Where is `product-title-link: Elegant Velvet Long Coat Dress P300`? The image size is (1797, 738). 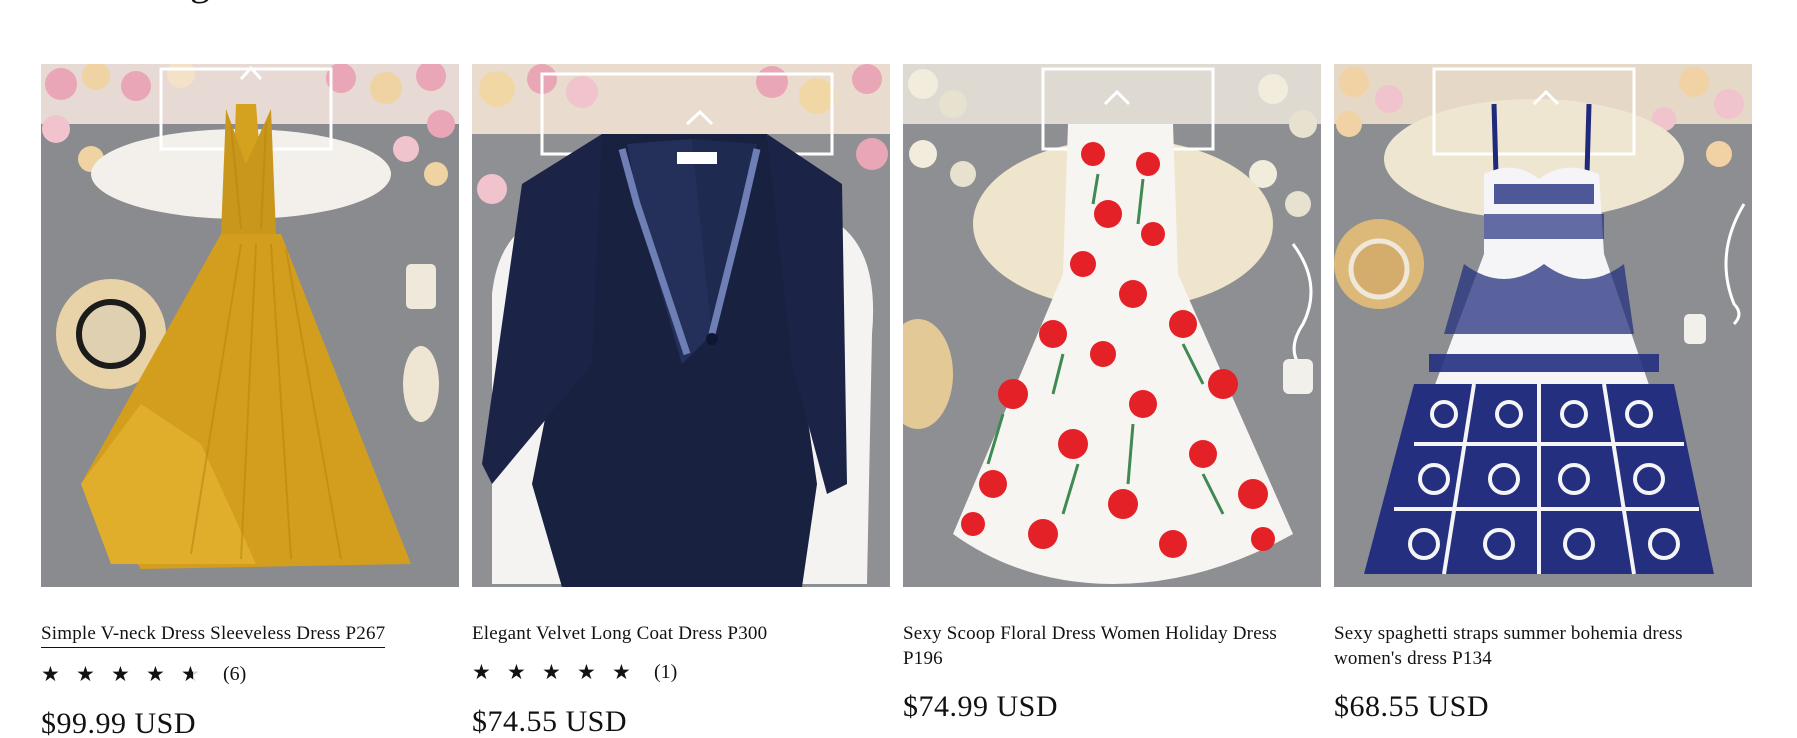 product-title-link: Elegant Velvet Long Coat Dress P300 is located at coordinates (619, 633).